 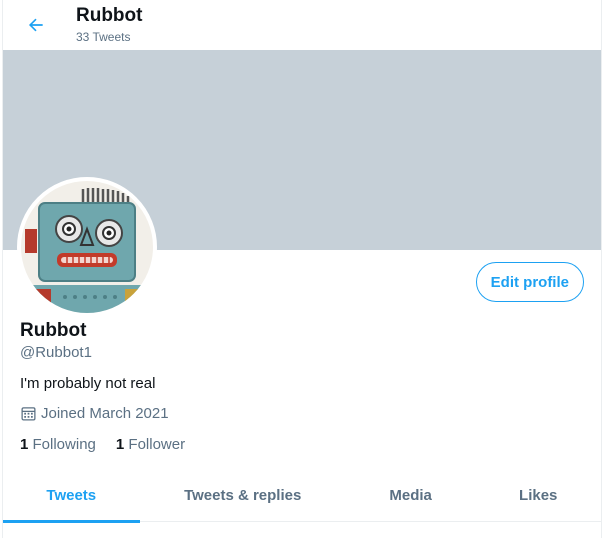 I want to click on robot-avatar-image, so click(x=87, y=247).